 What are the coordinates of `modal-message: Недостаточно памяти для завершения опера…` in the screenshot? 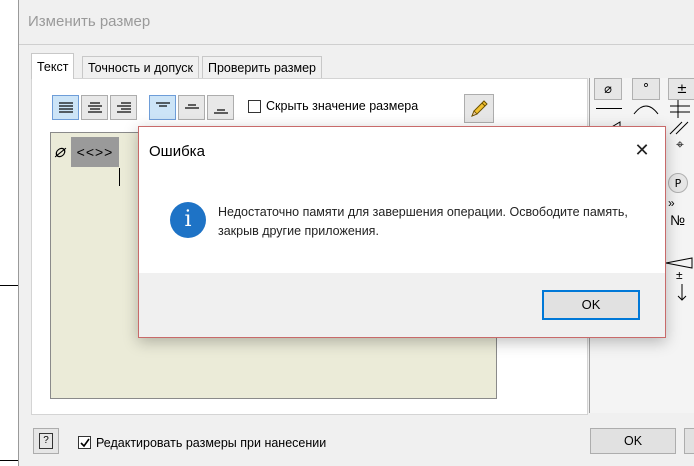 It's located at (423, 221).